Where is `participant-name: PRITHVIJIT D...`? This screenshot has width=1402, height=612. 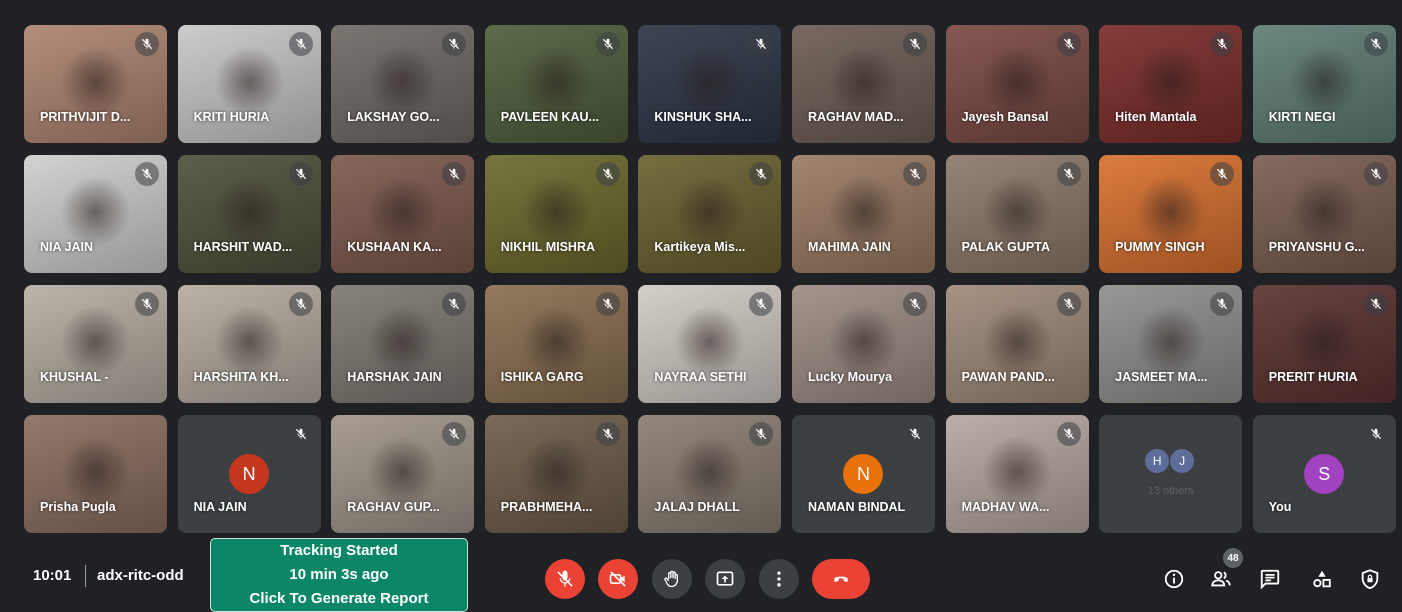 participant-name: PRITHVIJIT D... is located at coordinates (85, 117).